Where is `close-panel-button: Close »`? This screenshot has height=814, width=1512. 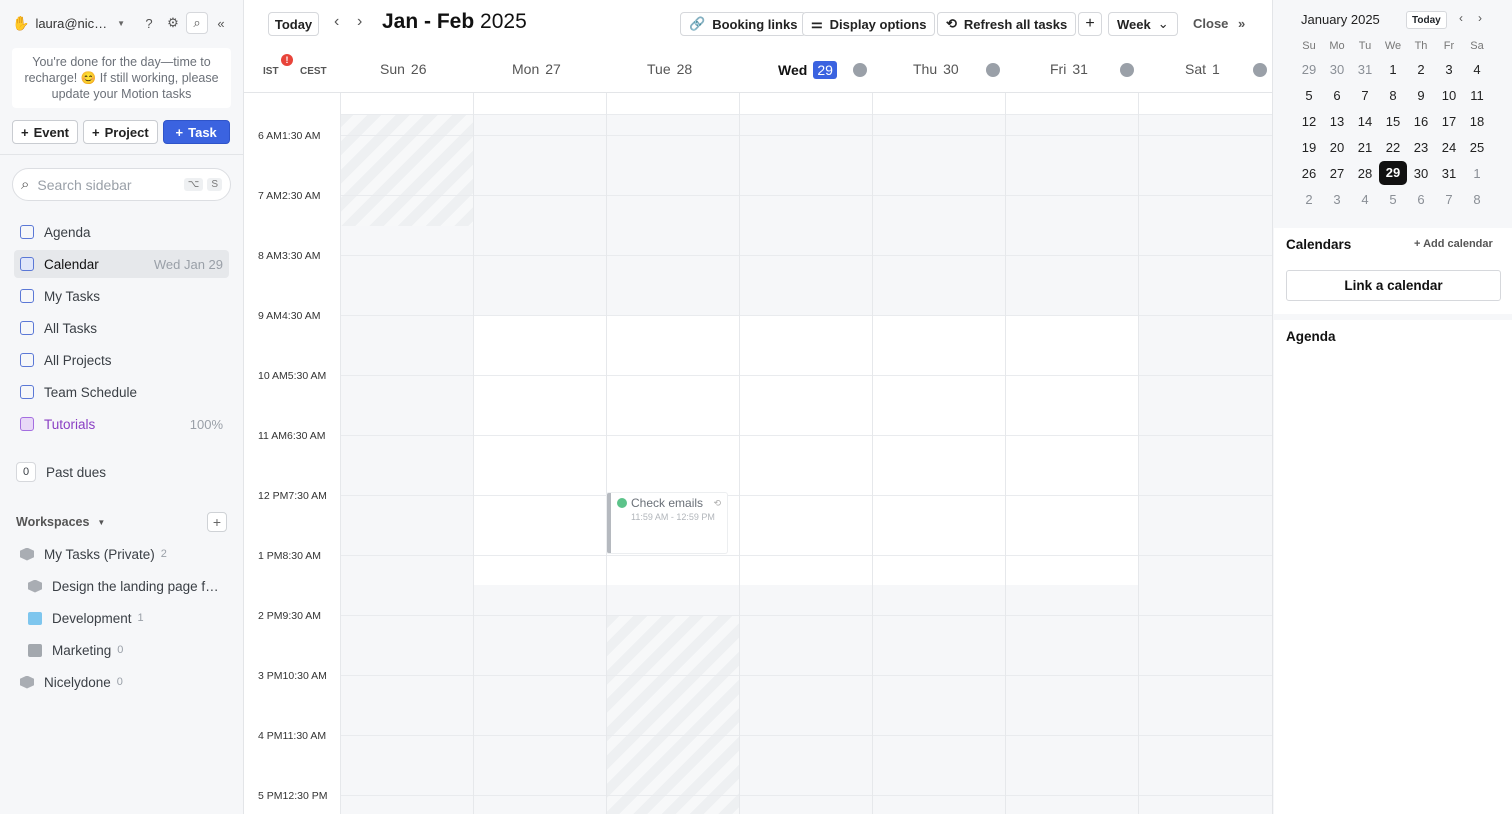 close-panel-button: Close » is located at coordinates (1219, 23).